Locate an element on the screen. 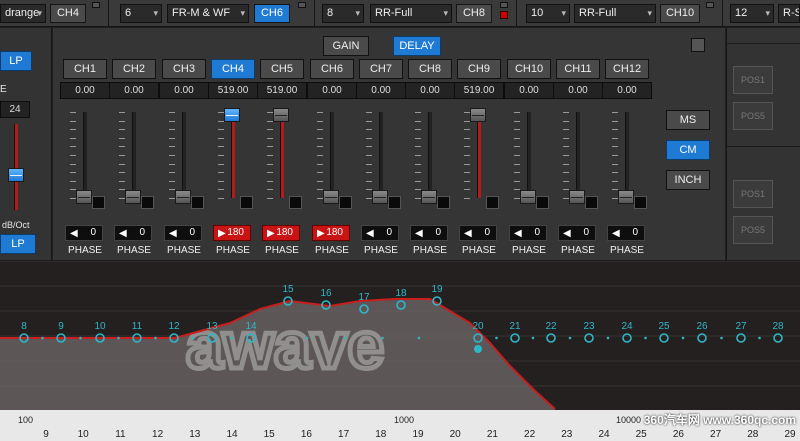 The image size is (800, 441). slope-slider-handle is located at coordinates (16, 175).